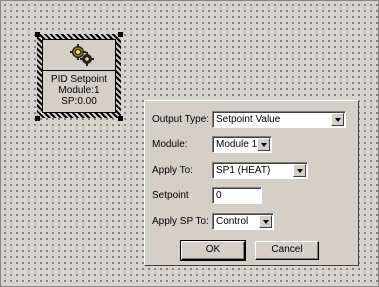 Image resolution: width=379 pixels, height=287 pixels. Describe the element at coordinates (79, 70) in the screenshot. I see `block-divider` at that location.